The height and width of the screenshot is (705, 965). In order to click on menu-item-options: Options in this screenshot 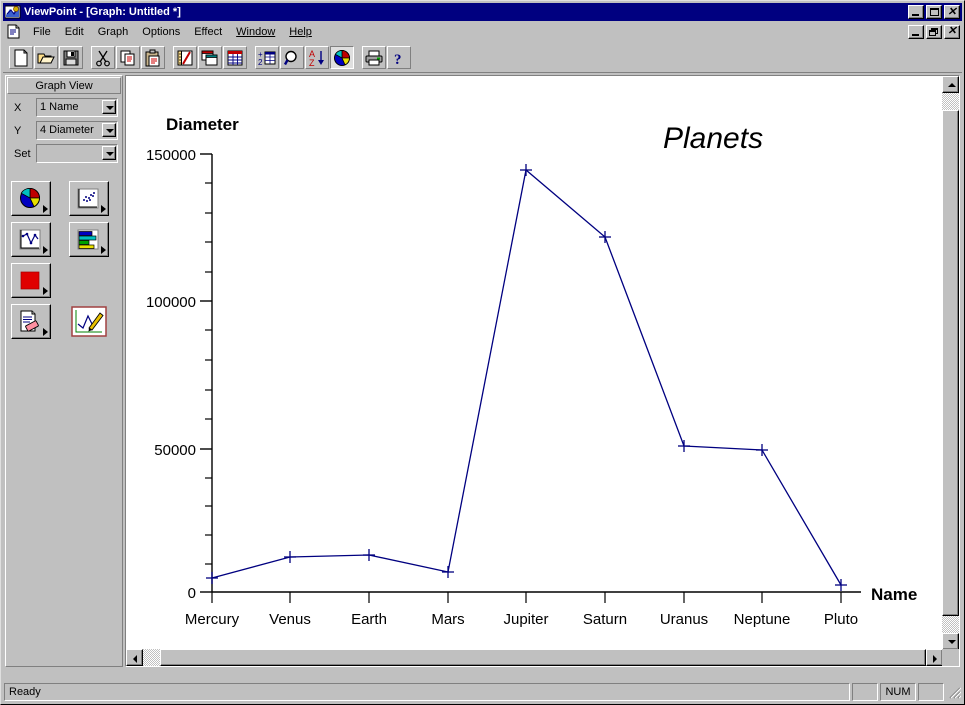, I will do `click(161, 32)`.